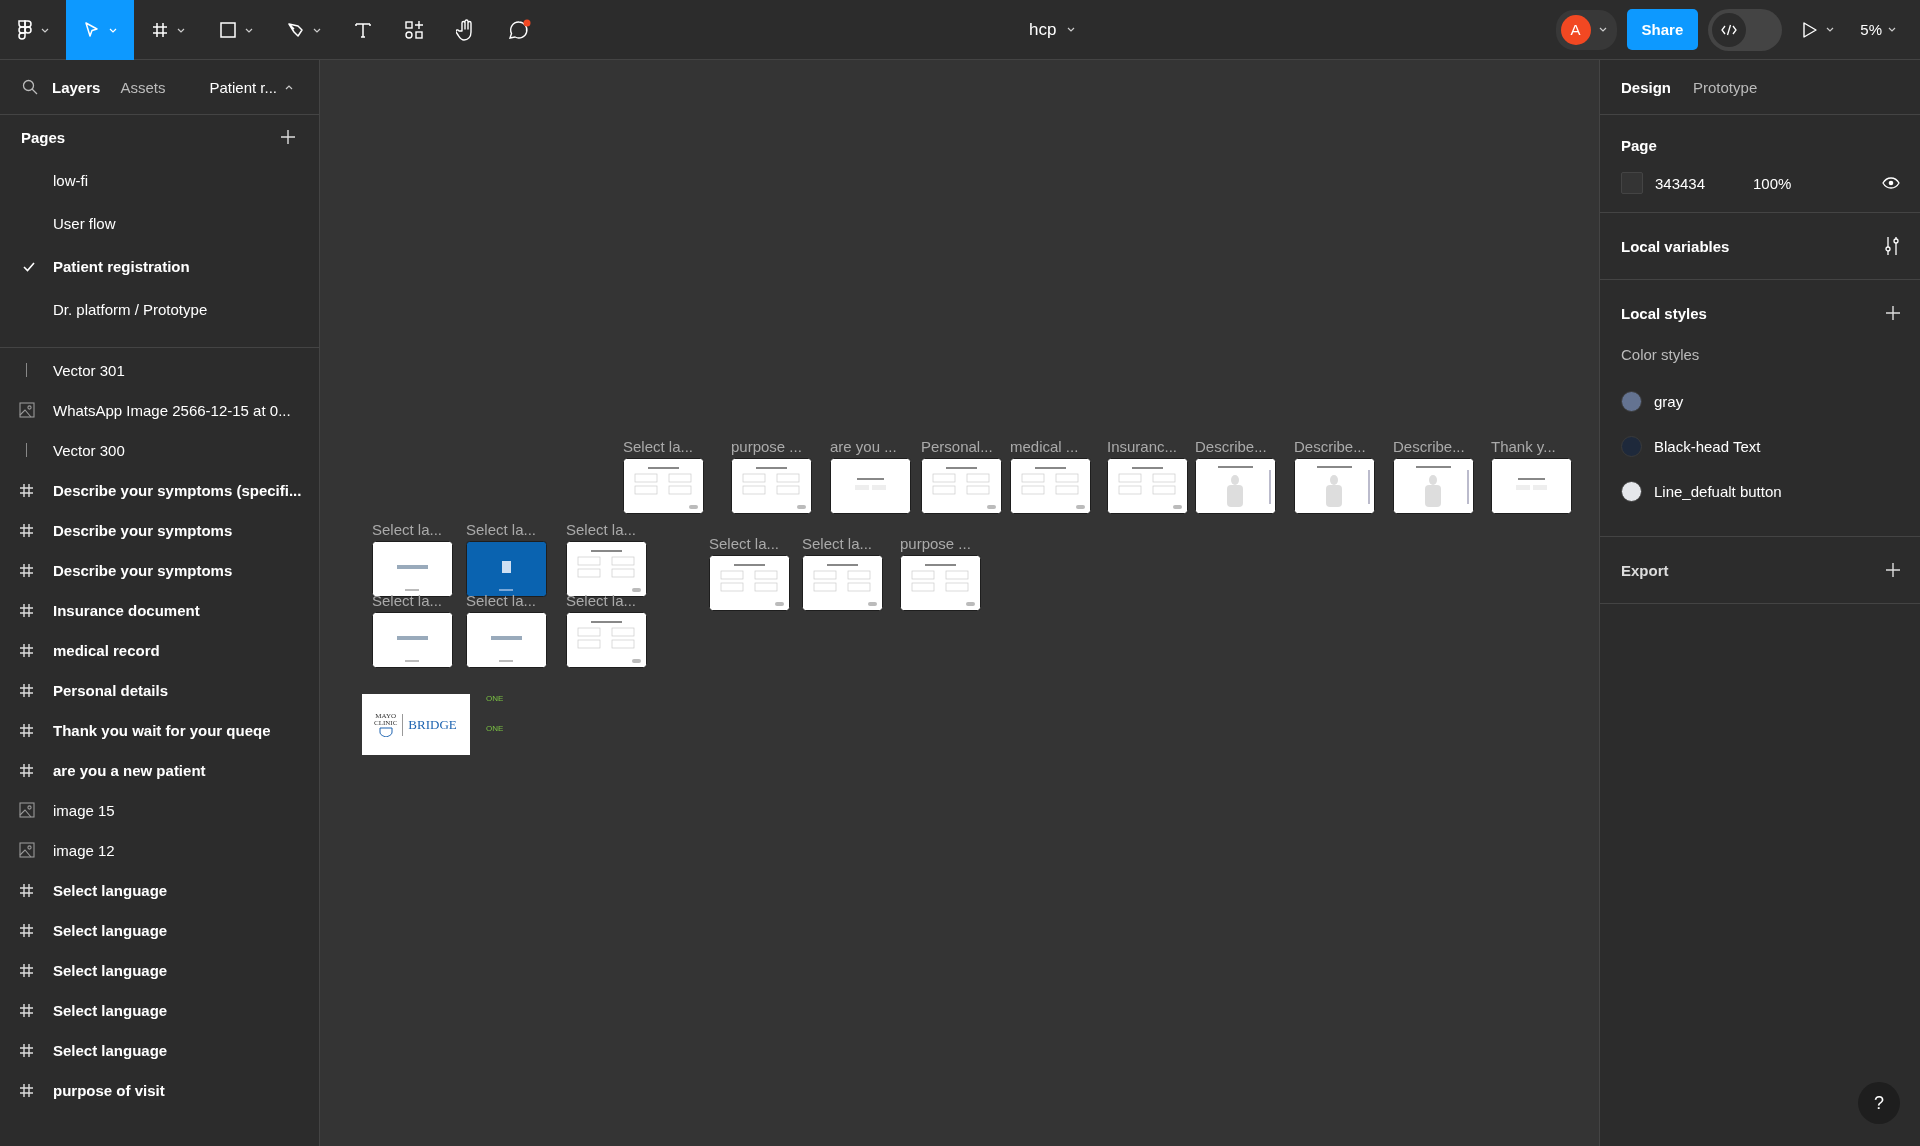  What do you see at coordinates (126, 610) in the screenshot?
I see `layer-item: Insurance document` at bounding box center [126, 610].